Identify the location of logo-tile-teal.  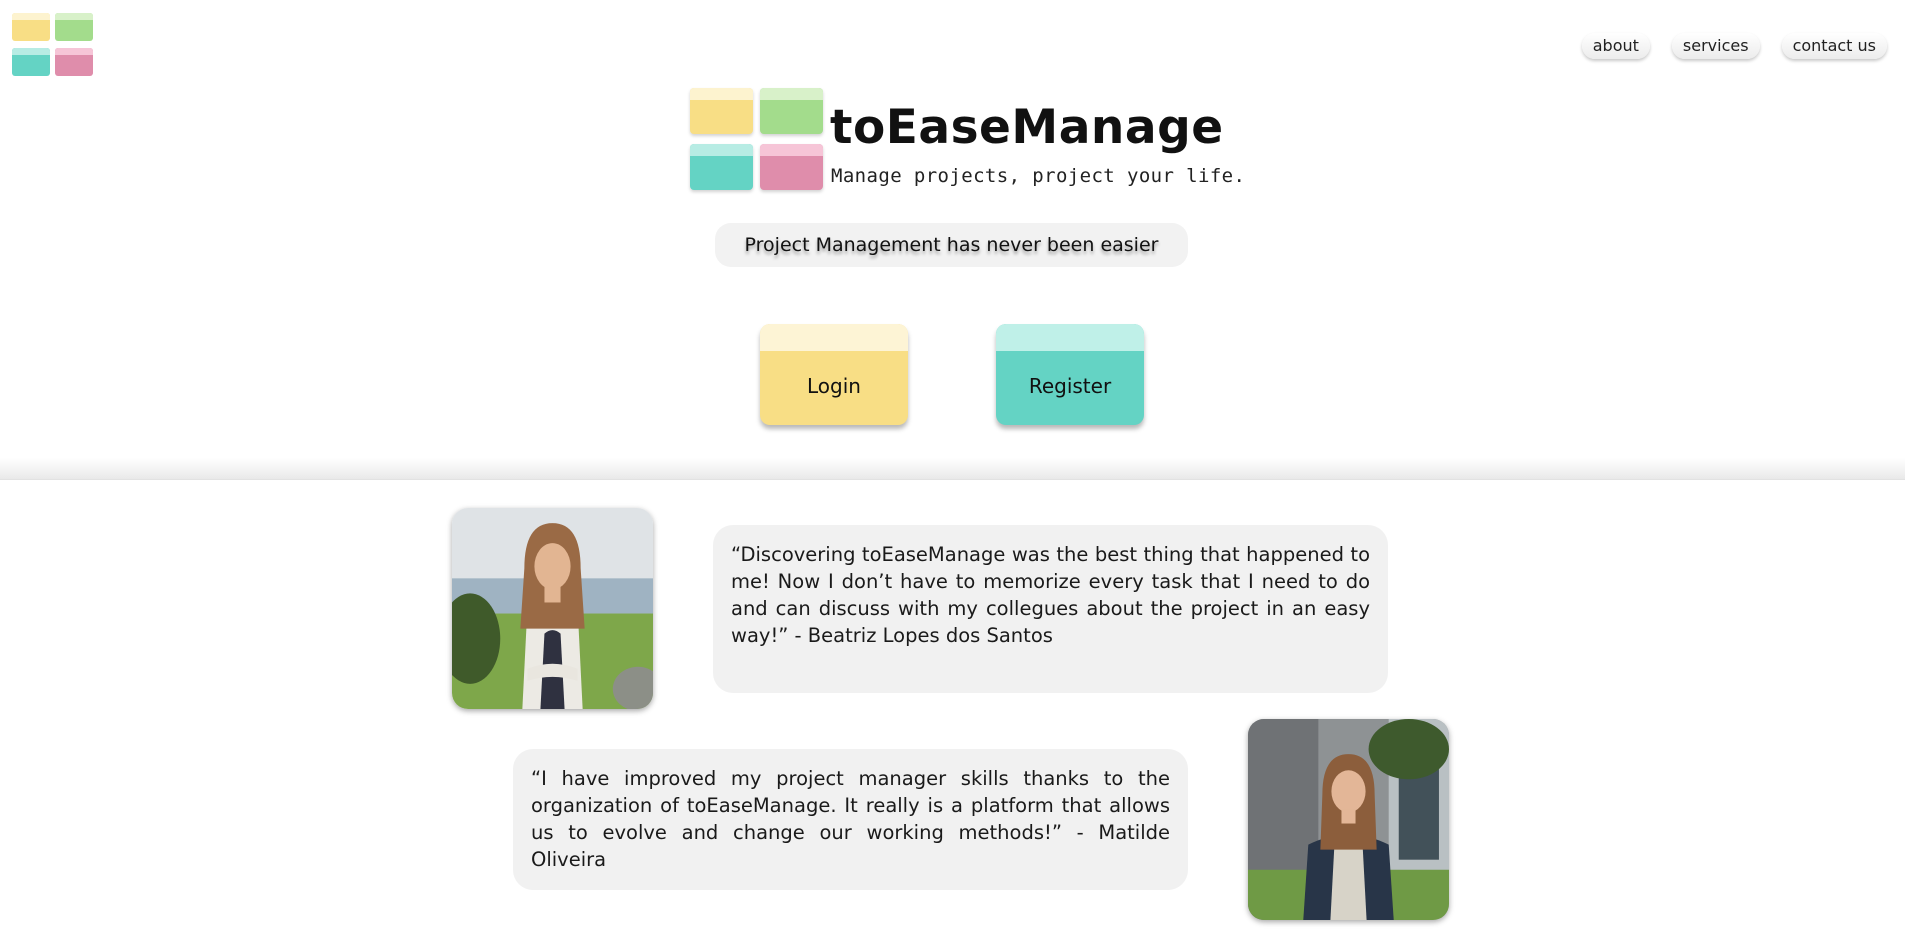
(31, 62).